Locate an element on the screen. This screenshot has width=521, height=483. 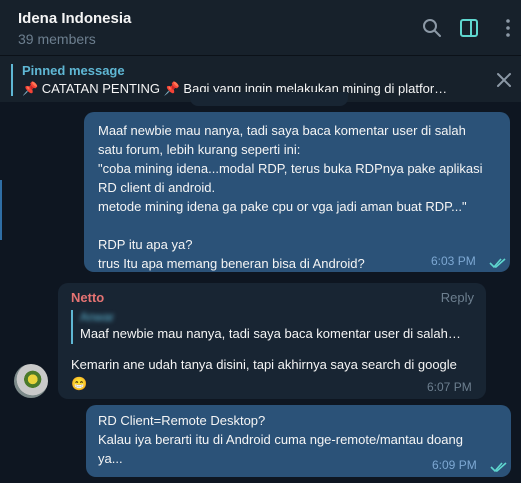
pinned-accent-bar is located at coordinates (12, 80).